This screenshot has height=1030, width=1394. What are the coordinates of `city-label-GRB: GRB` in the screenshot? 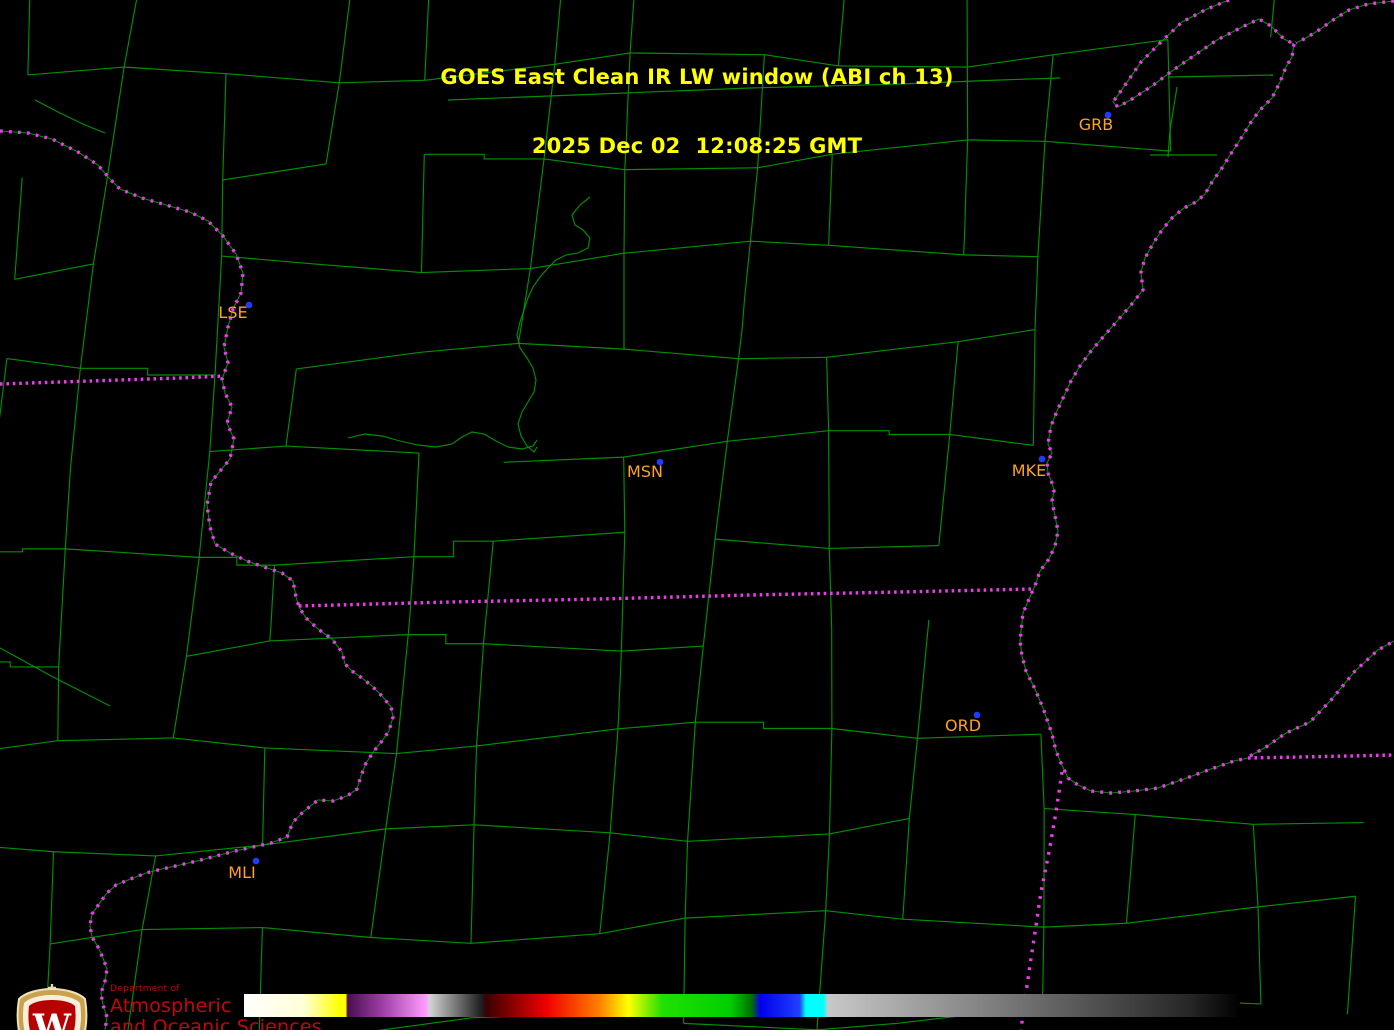 It's located at (1096, 124).